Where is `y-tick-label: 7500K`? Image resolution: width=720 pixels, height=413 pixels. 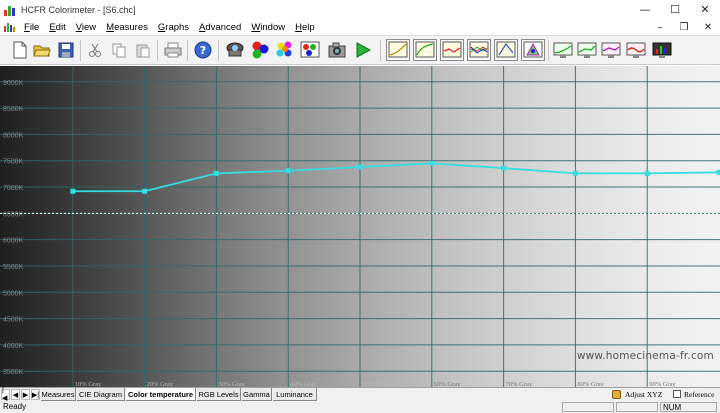
y-tick-label: 7500K is located at coordinates (13, 162).